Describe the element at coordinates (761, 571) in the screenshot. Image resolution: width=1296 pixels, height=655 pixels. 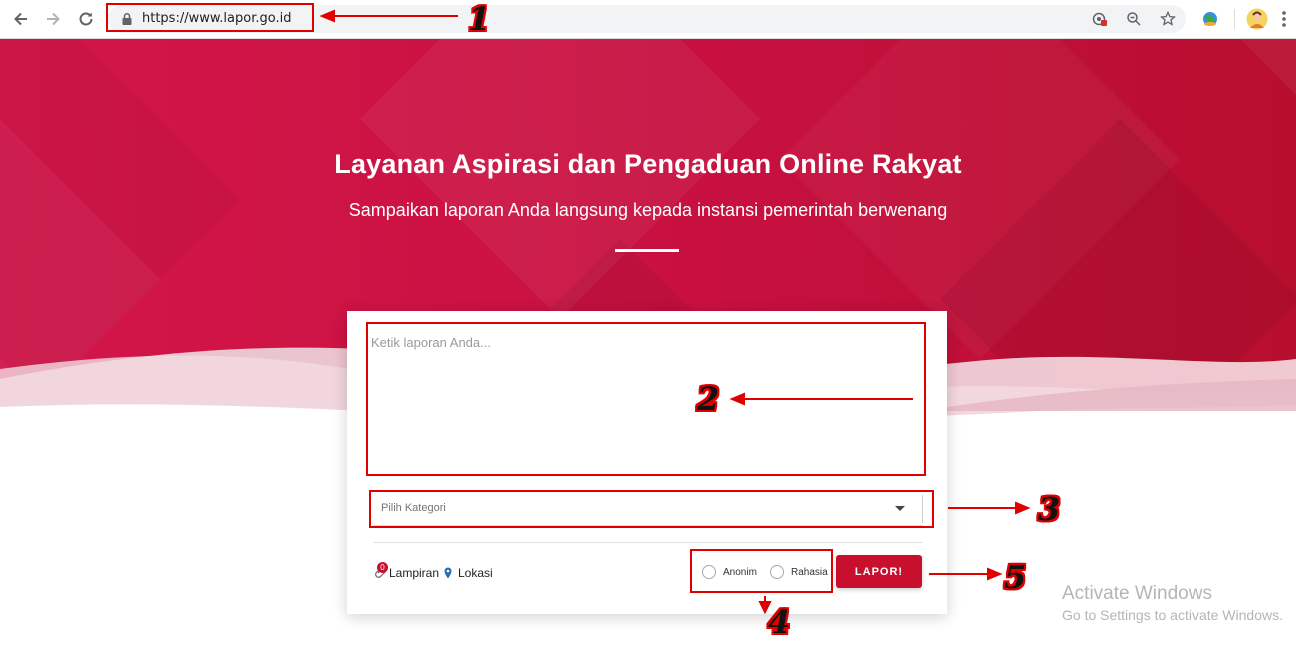
I see `annotation-box-radio` at that location.